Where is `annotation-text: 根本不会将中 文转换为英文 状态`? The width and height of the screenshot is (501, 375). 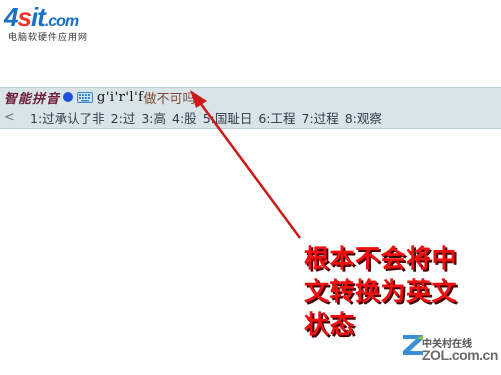
annotation-text: 根本不会将中 文转换为英文 状态 is located at coordinates (381, 291).